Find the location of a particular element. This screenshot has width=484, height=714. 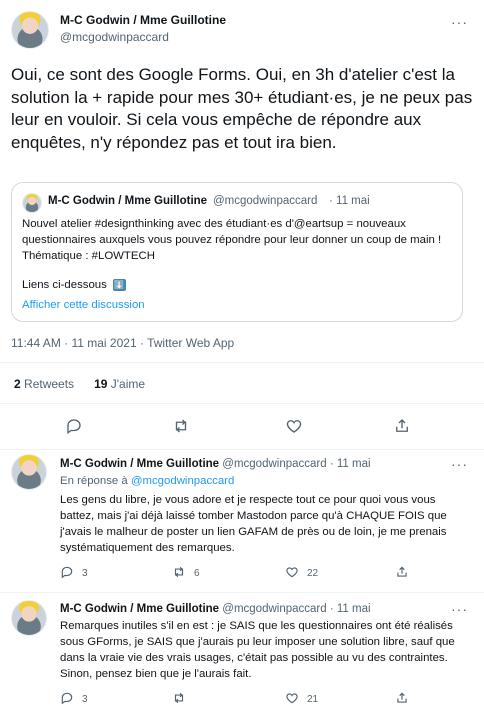

likes-label: J'aime is located at coordinates (128, 384).